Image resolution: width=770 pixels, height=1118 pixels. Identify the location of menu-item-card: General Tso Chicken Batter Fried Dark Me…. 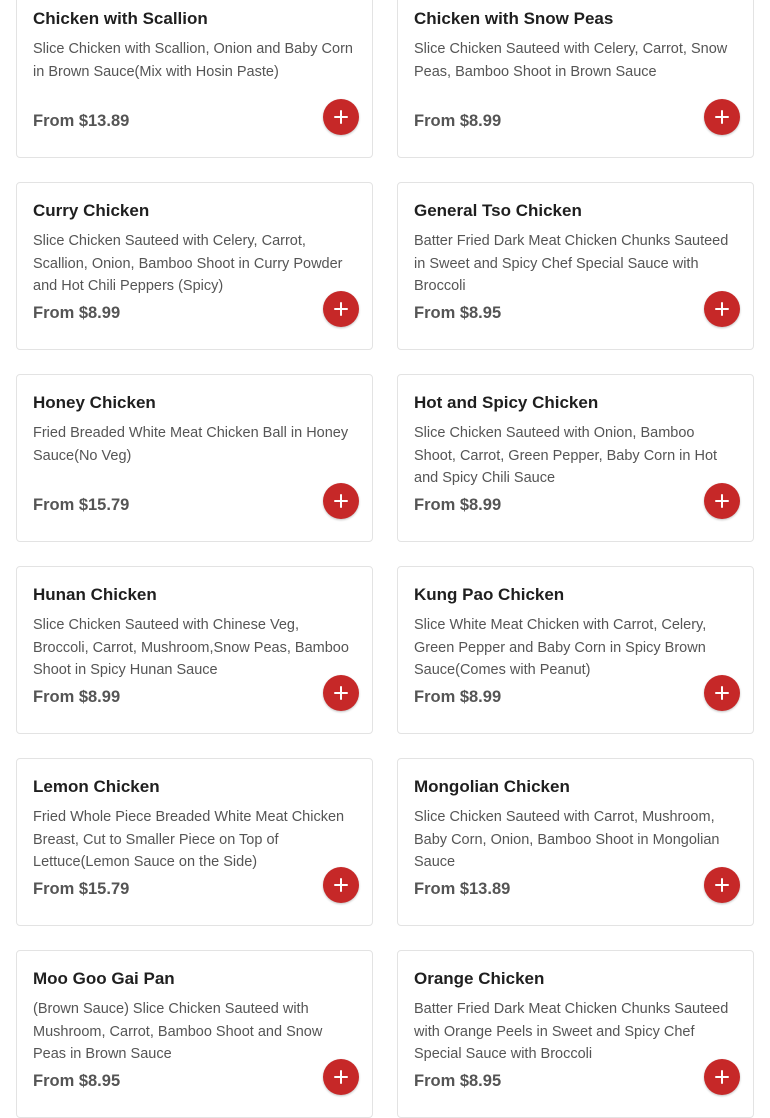
(575, 266).